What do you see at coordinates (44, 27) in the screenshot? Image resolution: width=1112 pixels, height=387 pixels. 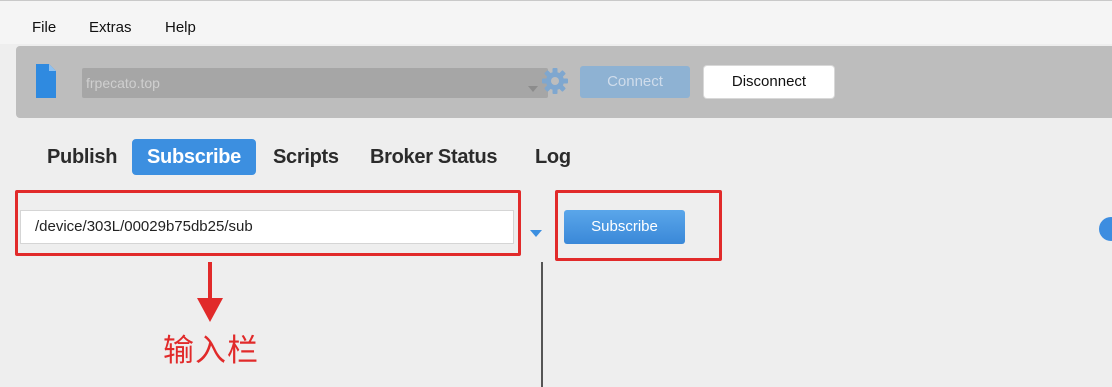 I see `menu-file: File` at bounding box center [44, 27].